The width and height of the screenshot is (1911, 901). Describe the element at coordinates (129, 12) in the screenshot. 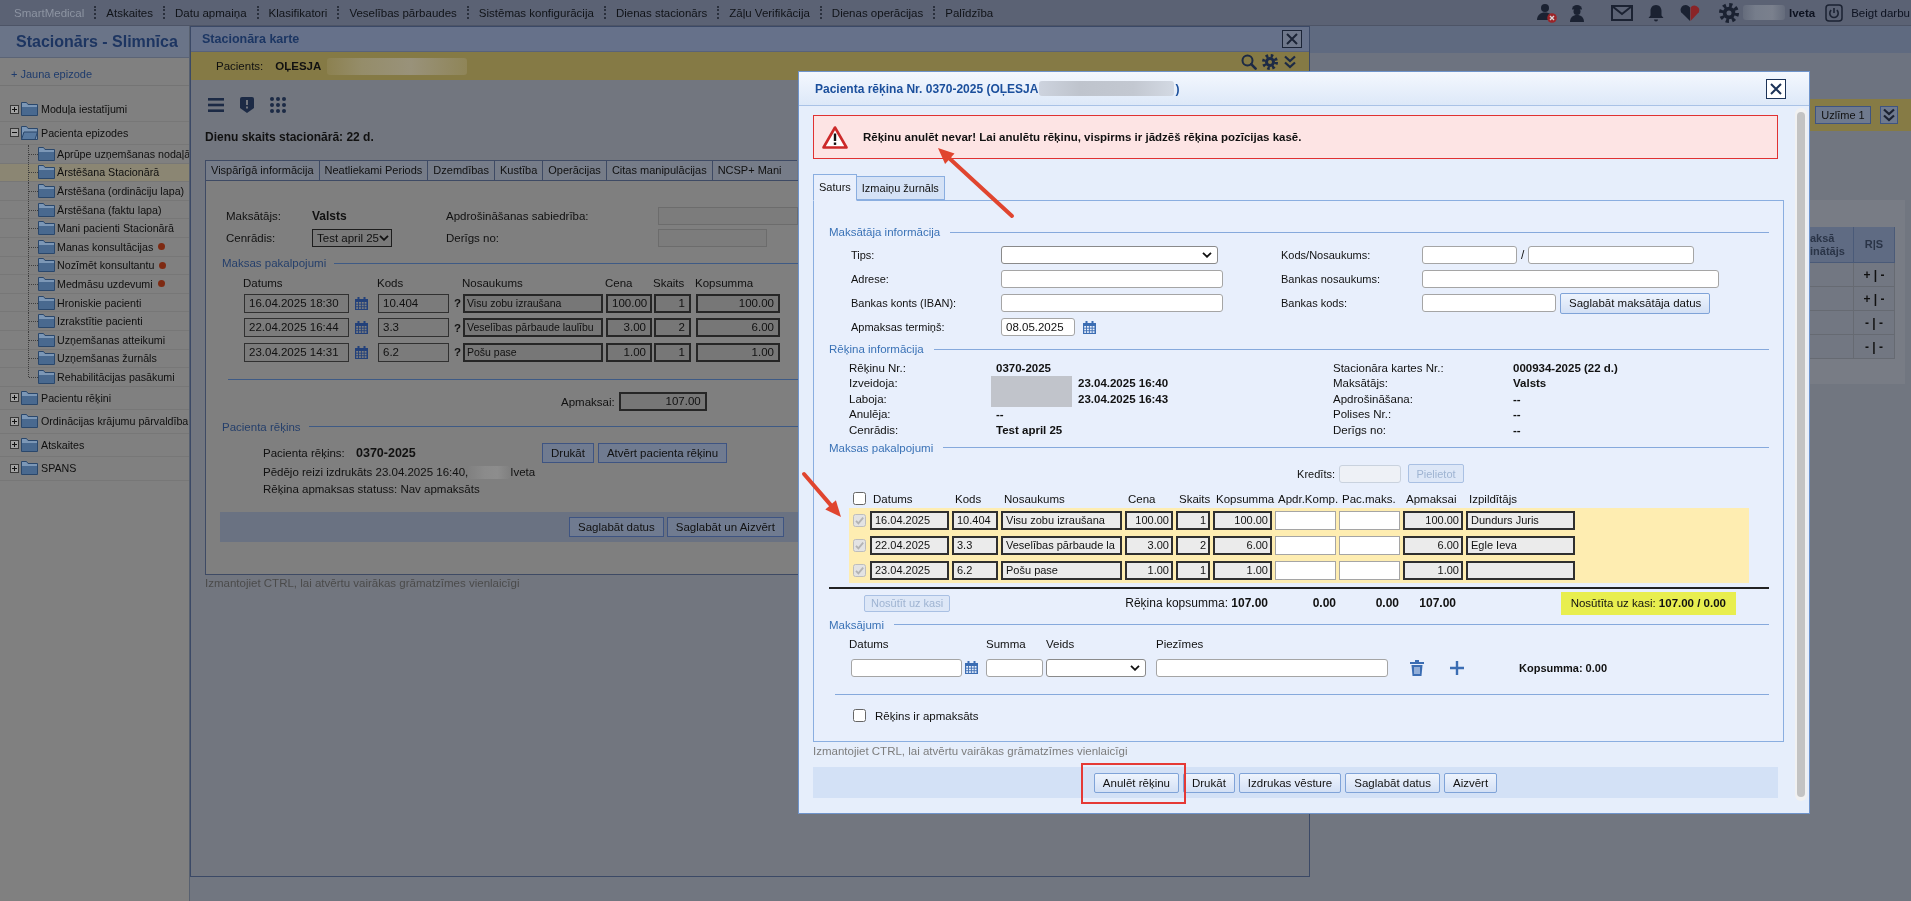

I see `menu-item: Atskaites` at that location.